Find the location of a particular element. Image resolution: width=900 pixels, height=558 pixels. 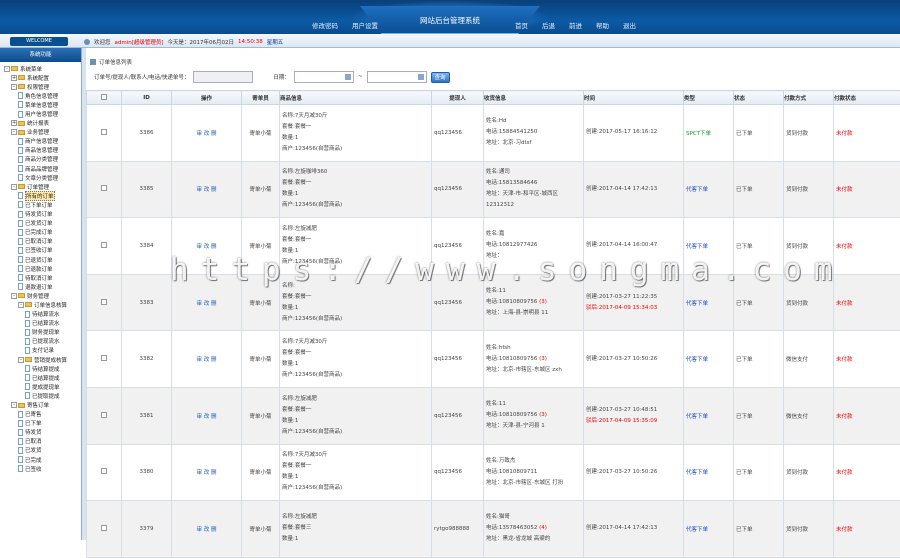

sidebar-item: -订单信息核算 is located at coordinates (40, 304).